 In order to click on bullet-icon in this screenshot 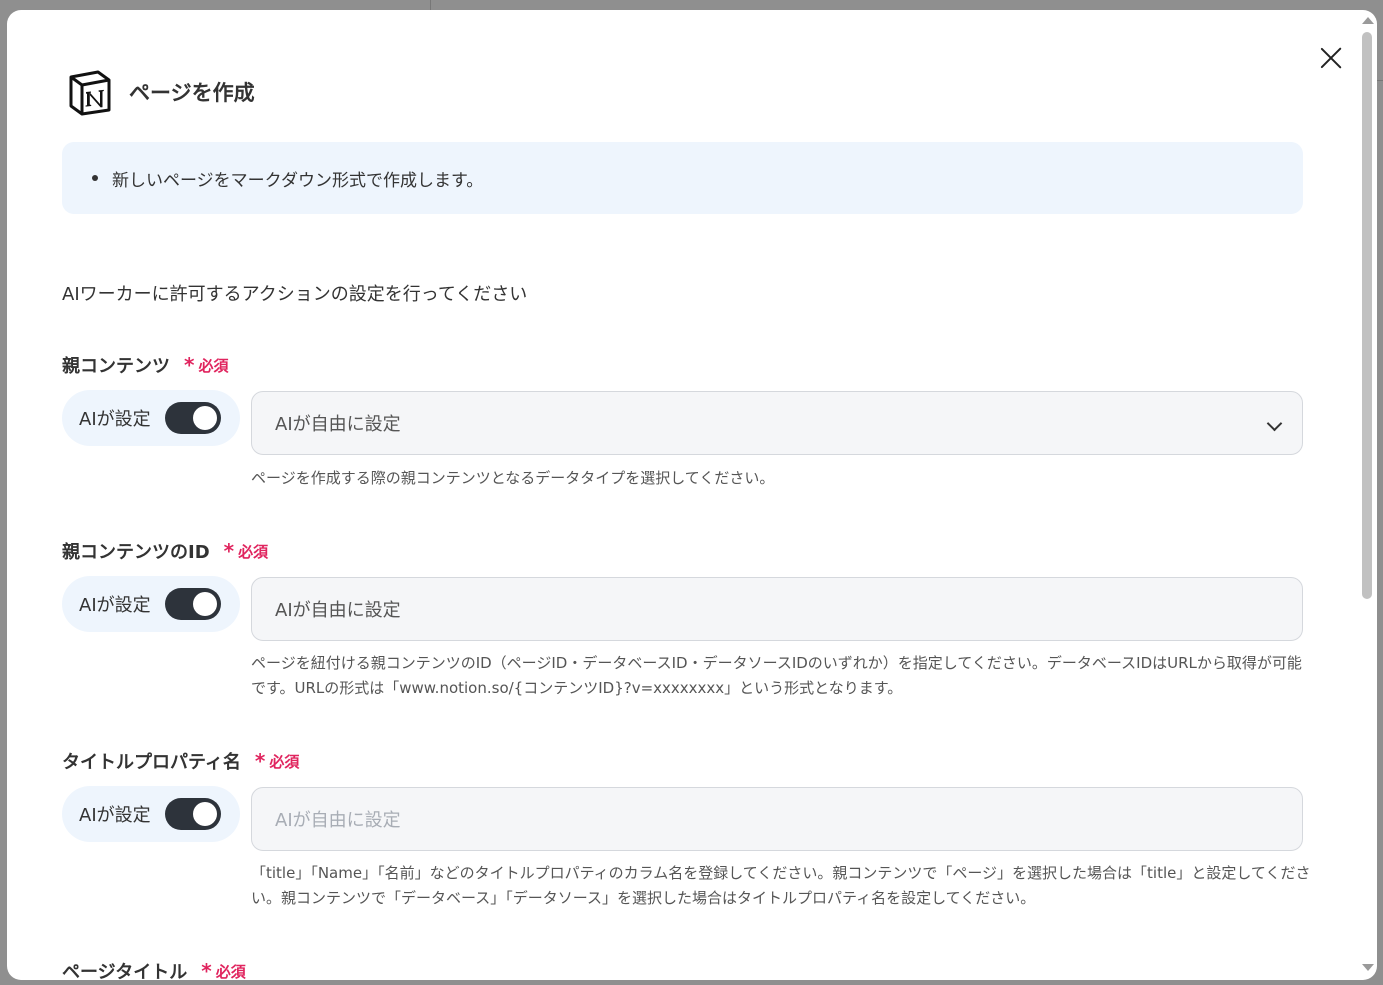, I will do `click(95, 178)`.